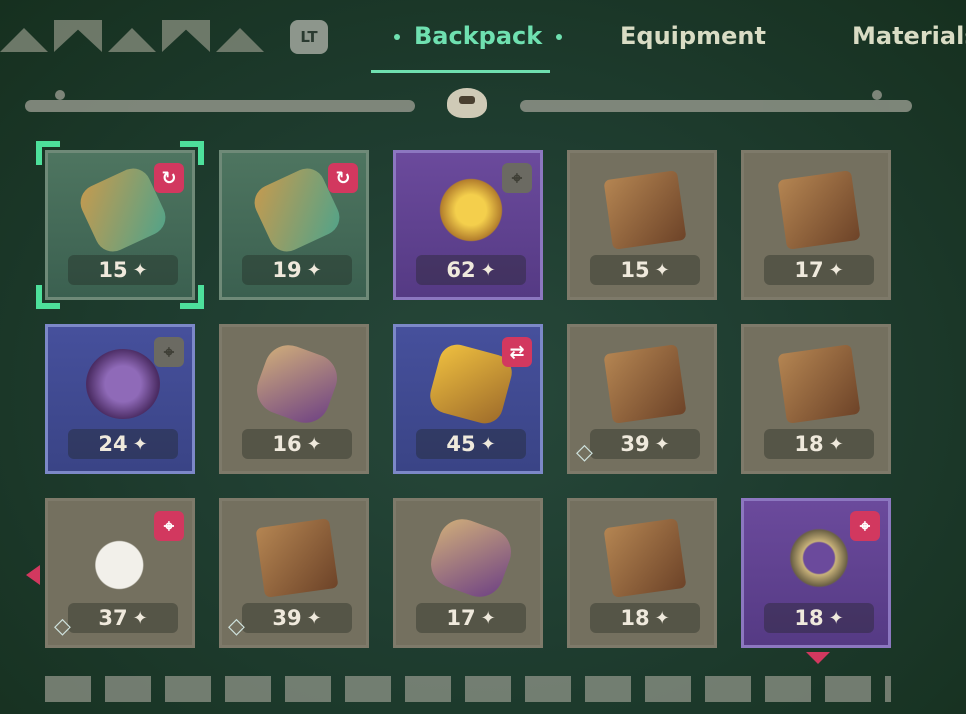  What do you see at coordinates (123, 558) in the screenshot?
I see `white-swan-icon` at bounding box center [123, 558].